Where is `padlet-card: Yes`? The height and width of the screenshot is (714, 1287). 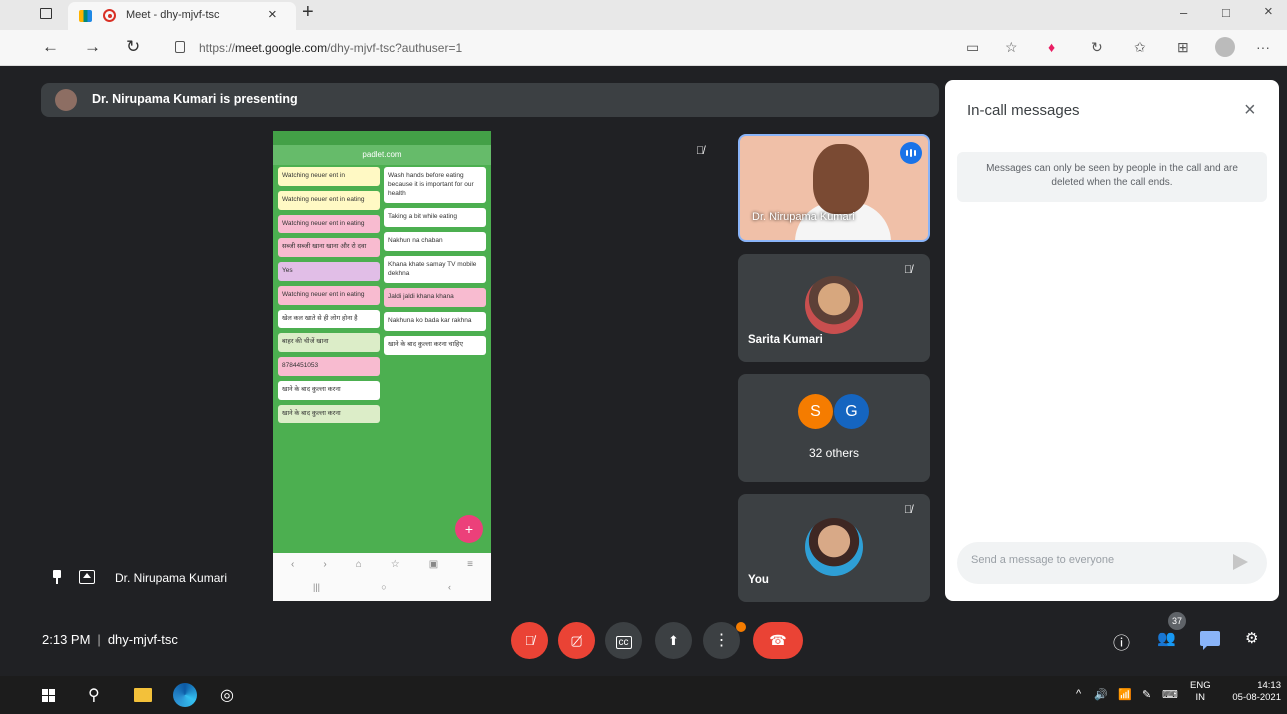 padlet-card: Yes is located at coordinates (329, 271).